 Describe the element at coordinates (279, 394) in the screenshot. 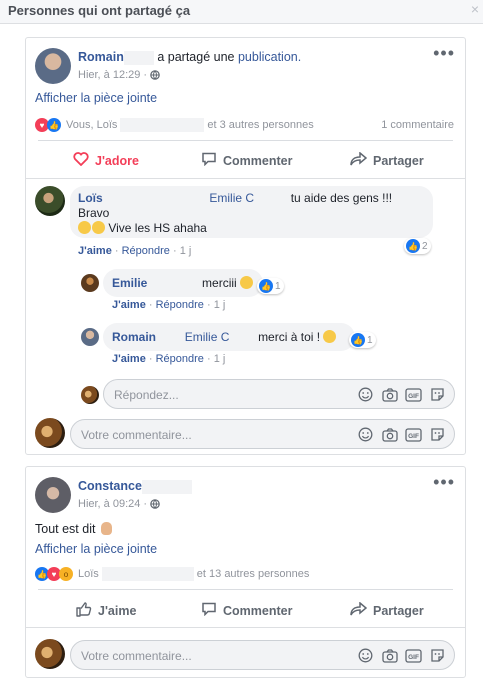

I see `reply-input: Répondez... GIF` at that location.